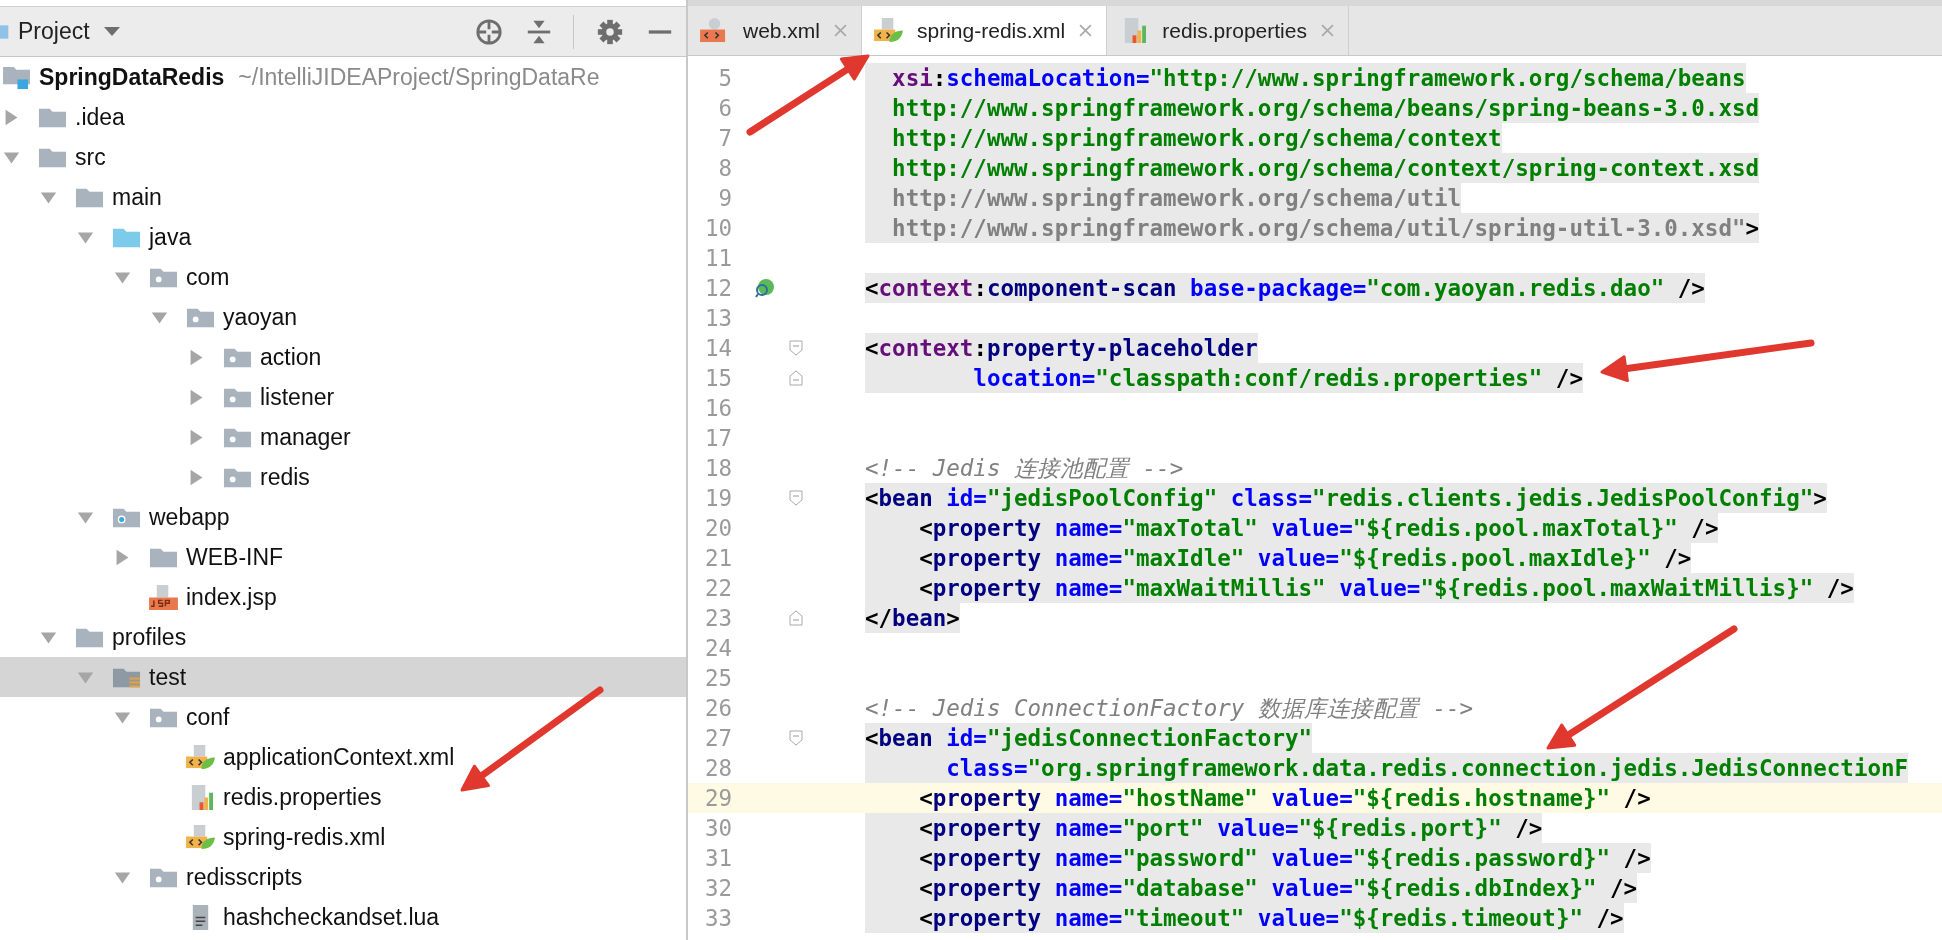 Image resolution: width=1942 pixels, height=940 pixels. What do you see at coordinates (343, 637) in the screenshot?
I see `tree-row: profiles` at bounding box center [343, 637].